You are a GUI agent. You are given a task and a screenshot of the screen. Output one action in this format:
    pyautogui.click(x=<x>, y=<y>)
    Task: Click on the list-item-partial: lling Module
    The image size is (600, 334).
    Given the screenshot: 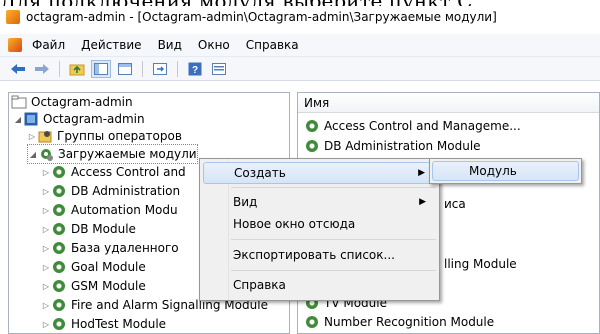 What is the action you would take?
    pyautogui.click(x=480, y=264)
    